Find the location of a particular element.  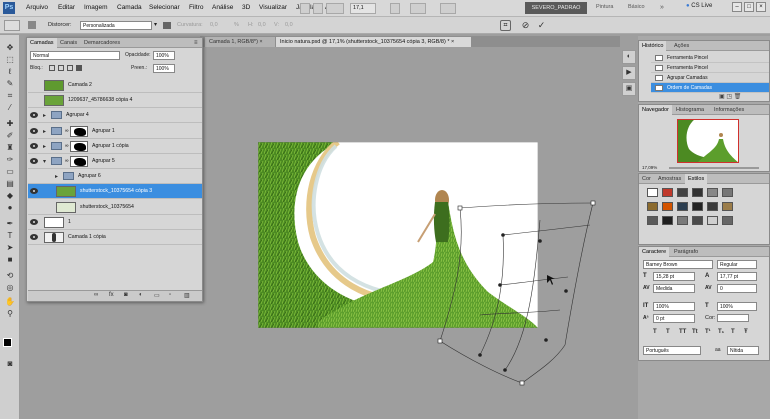

menu-imagem: Imagem is located at coordinates (95, 7).